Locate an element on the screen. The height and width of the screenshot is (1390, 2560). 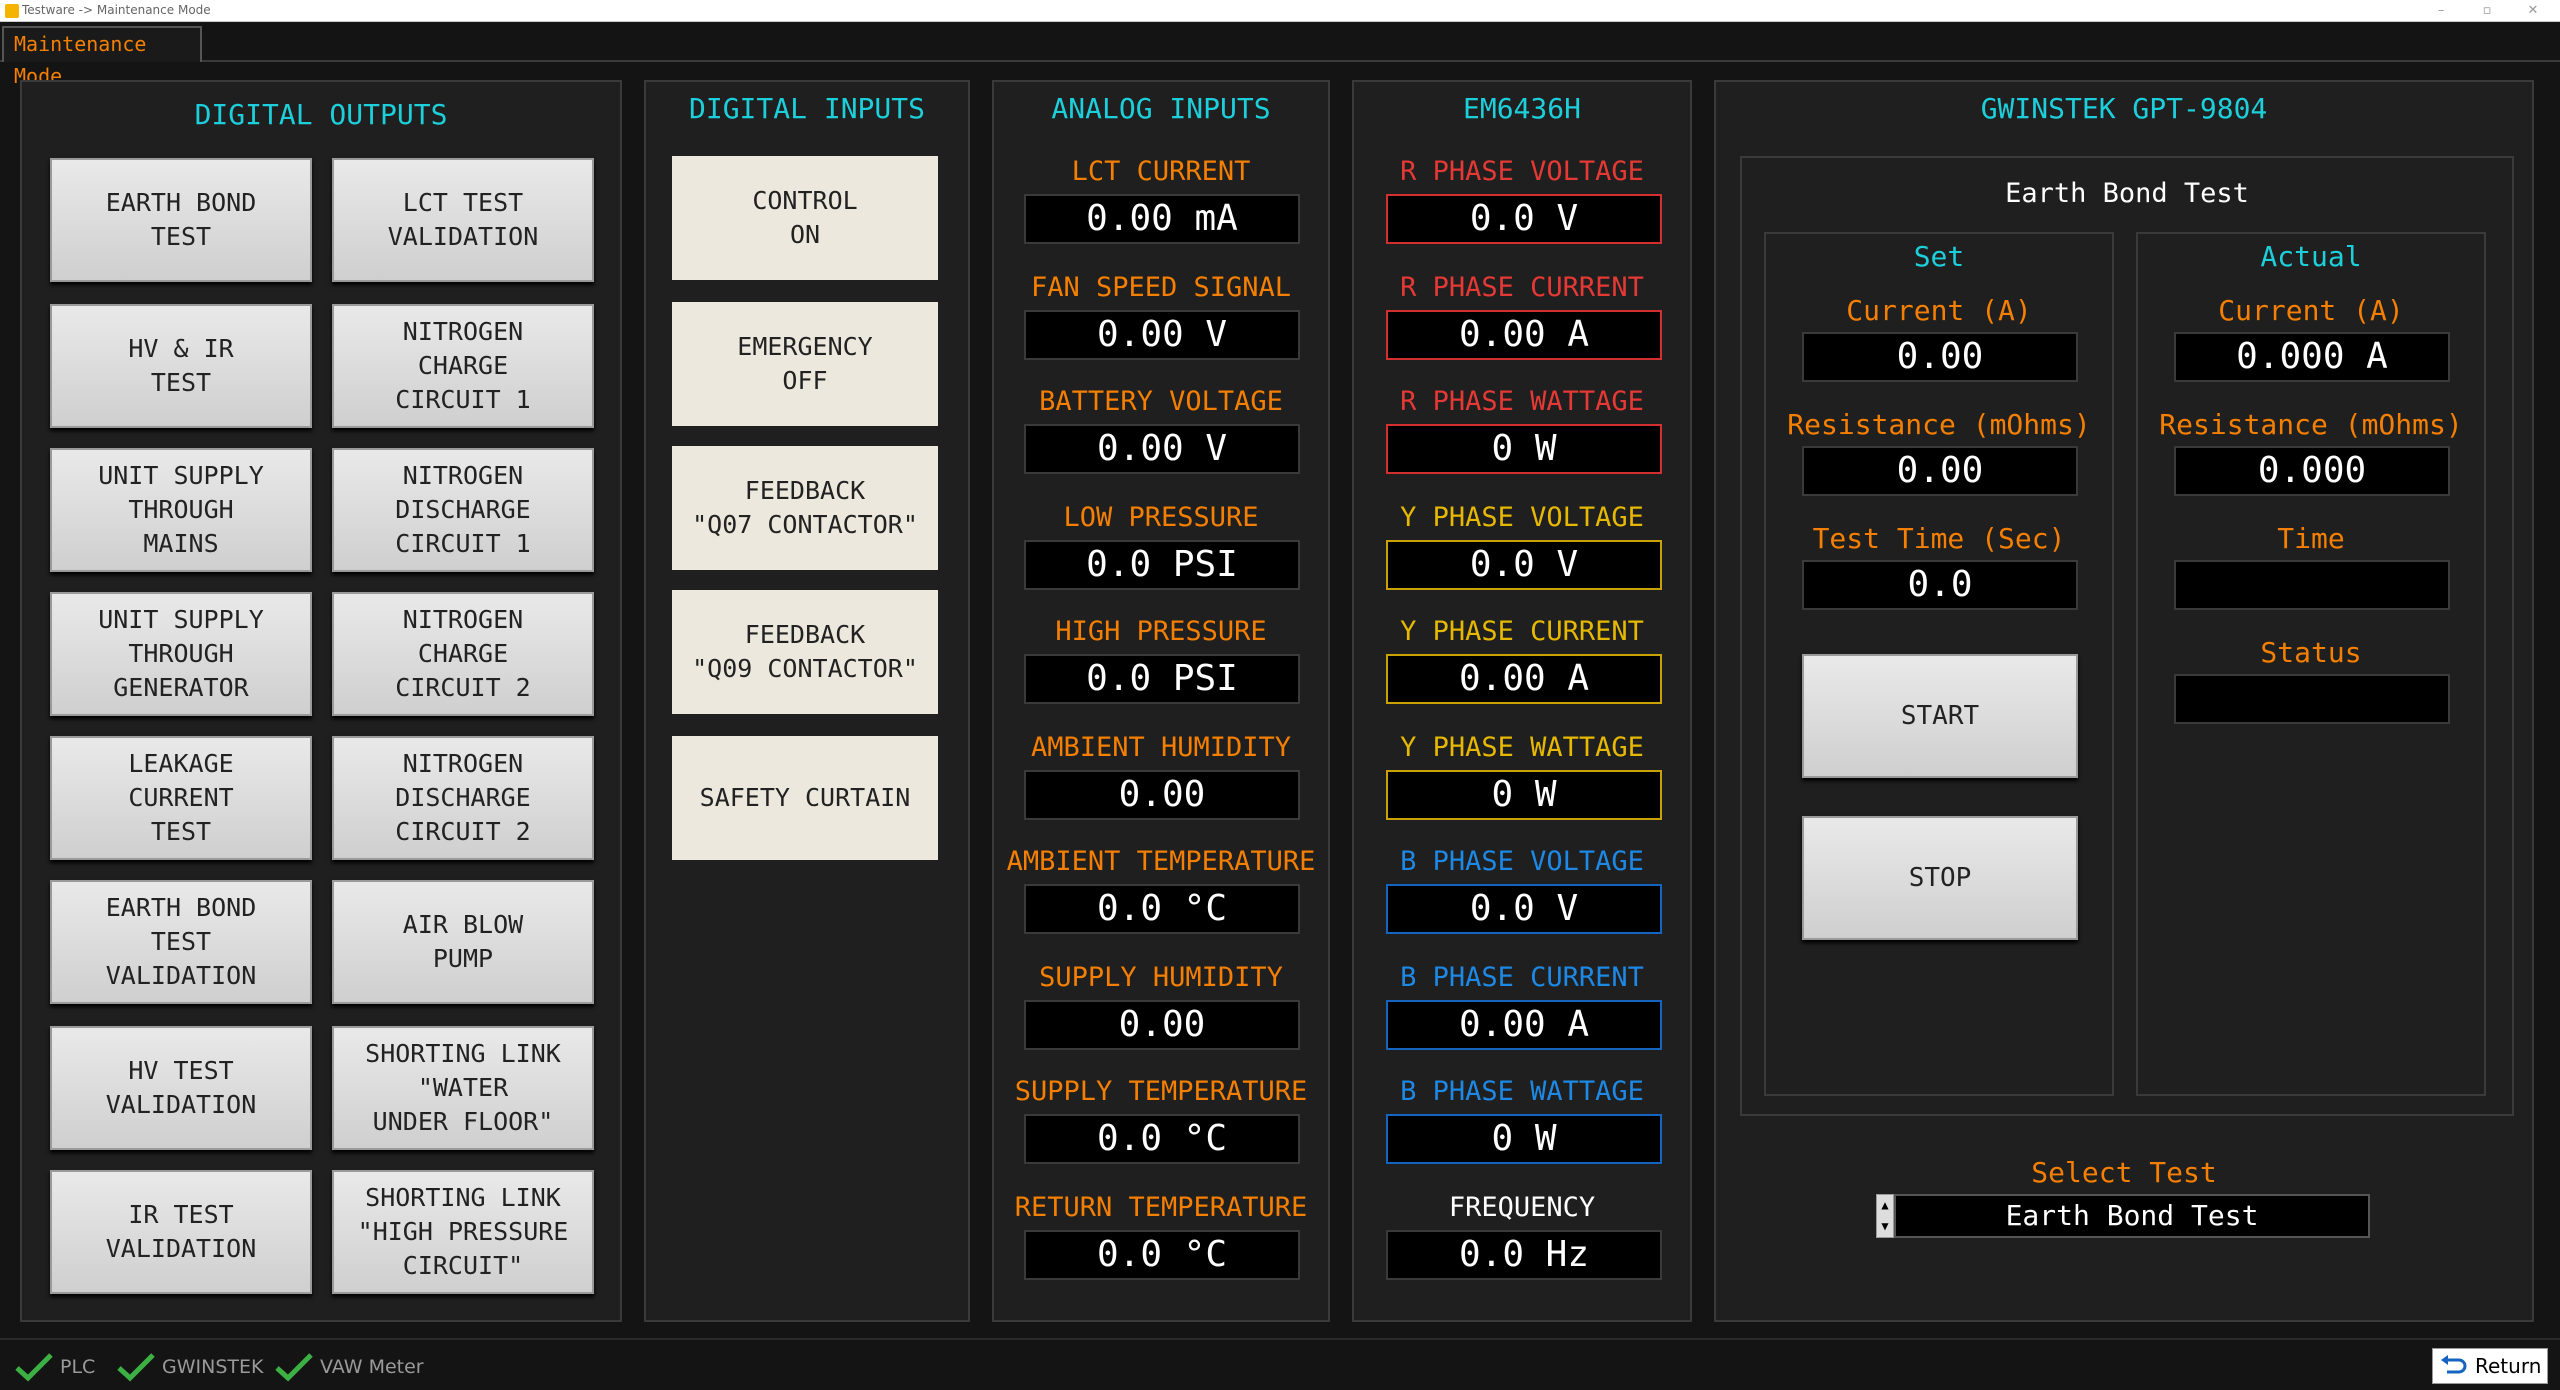
window-title: Testware -> Maintenance Mode is located at coordinates (116, 10).